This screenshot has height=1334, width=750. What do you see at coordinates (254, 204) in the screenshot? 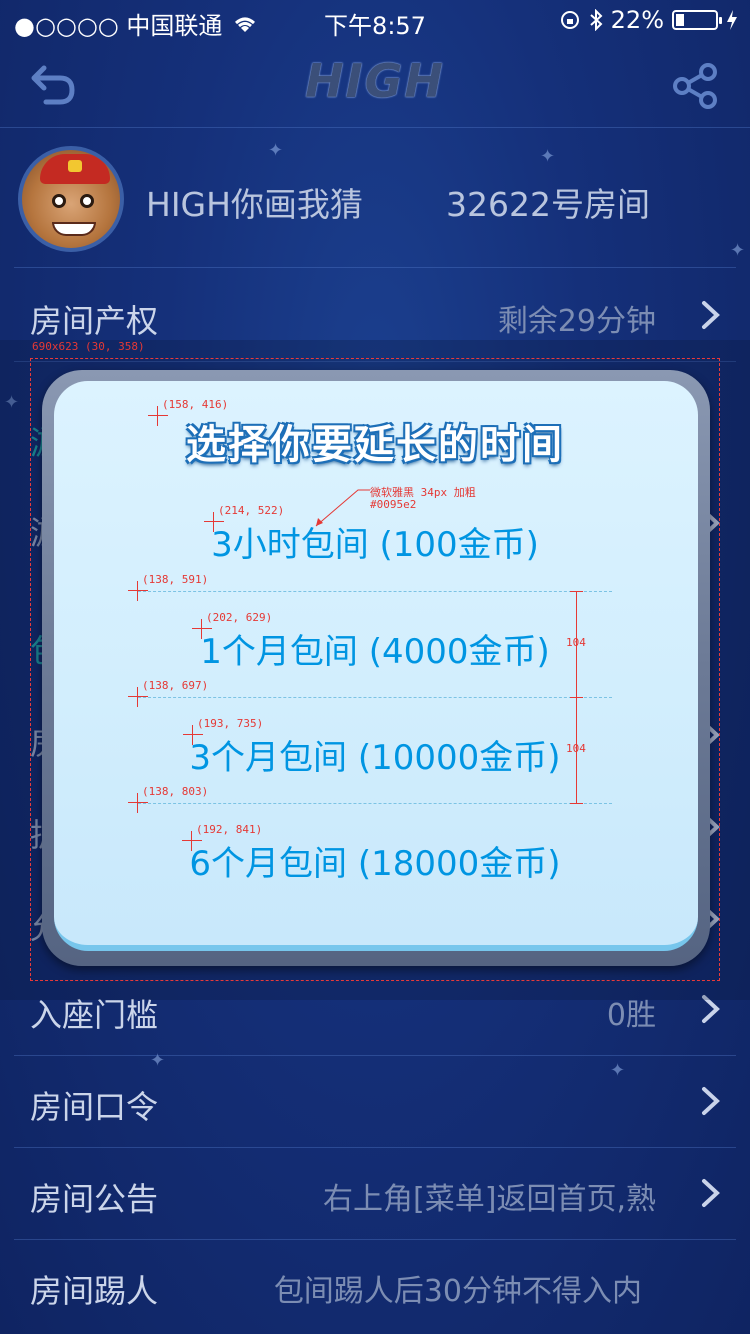
I see `room-name: HIGH你画我猜` at bounding box center [254, 204].